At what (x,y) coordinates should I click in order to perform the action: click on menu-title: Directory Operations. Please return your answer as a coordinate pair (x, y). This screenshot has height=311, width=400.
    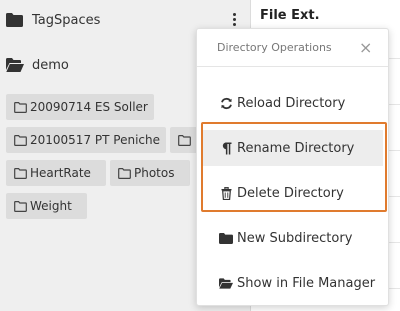
    Looking at the image, I should click on (274, 47).